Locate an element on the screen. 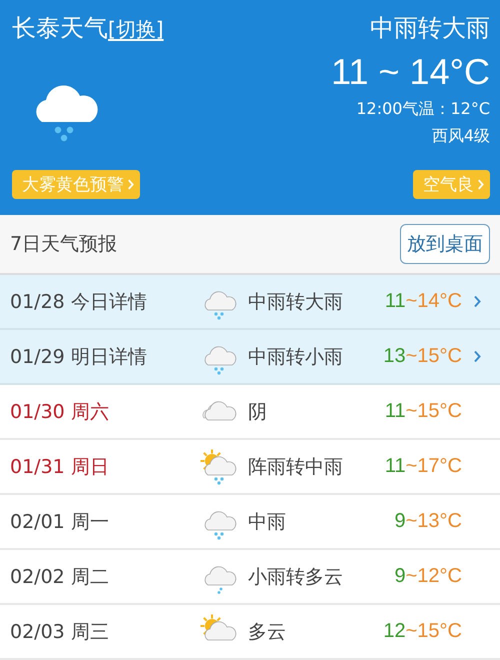  weather-condition: 中雨转大雨 is located at coordinates (430, 28).